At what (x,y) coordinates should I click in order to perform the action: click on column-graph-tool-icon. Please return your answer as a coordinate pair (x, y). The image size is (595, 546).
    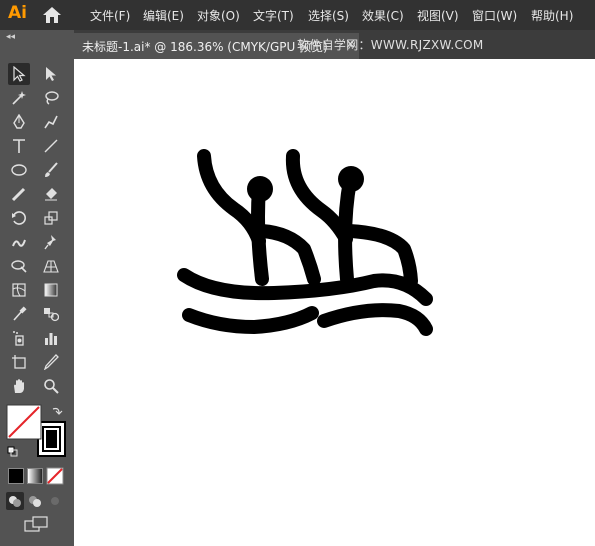
    Looking at the image, I should click on (51, 338).